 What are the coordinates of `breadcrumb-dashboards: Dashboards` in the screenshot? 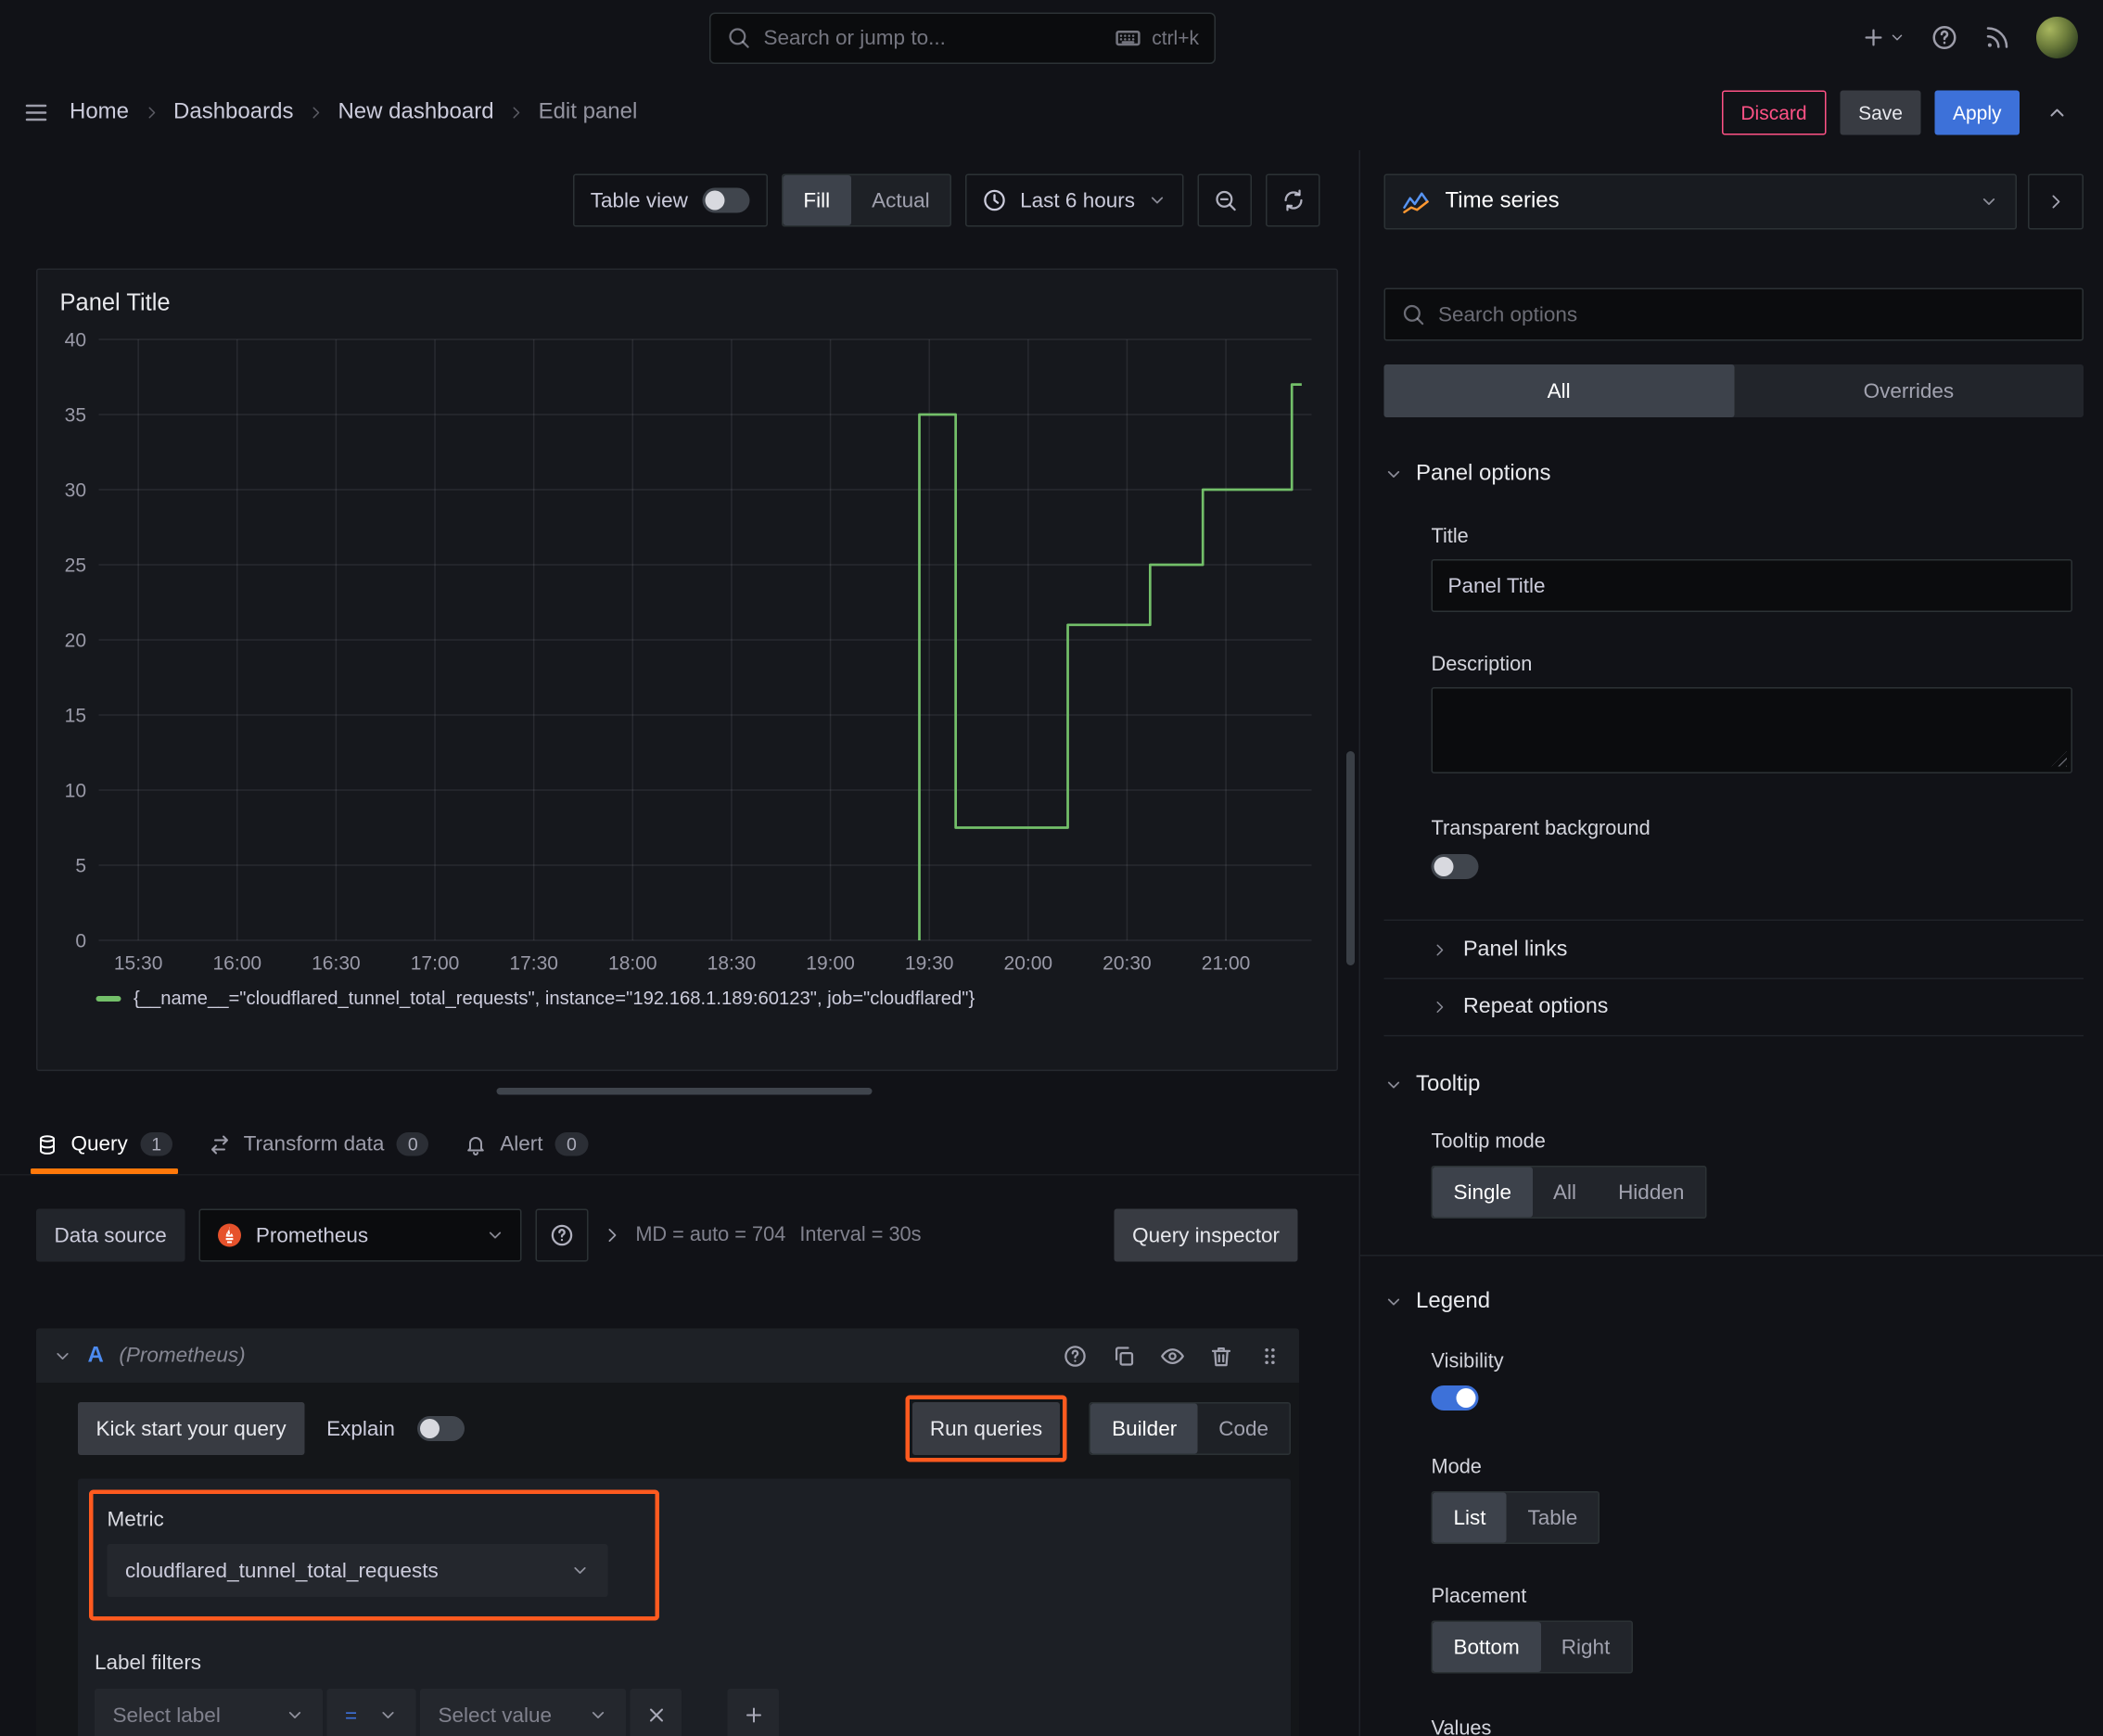 It's located at (233, 113).